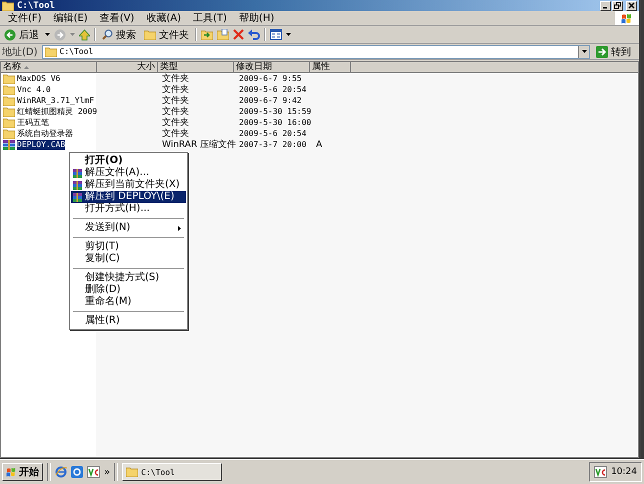 This screenshot has width=644, height=484. What do you see at coordinates (57, 111) in the screenshot?
I see `file-name: 红蜻蜓抓图精灵 2009` at bounding box center [57, 111].